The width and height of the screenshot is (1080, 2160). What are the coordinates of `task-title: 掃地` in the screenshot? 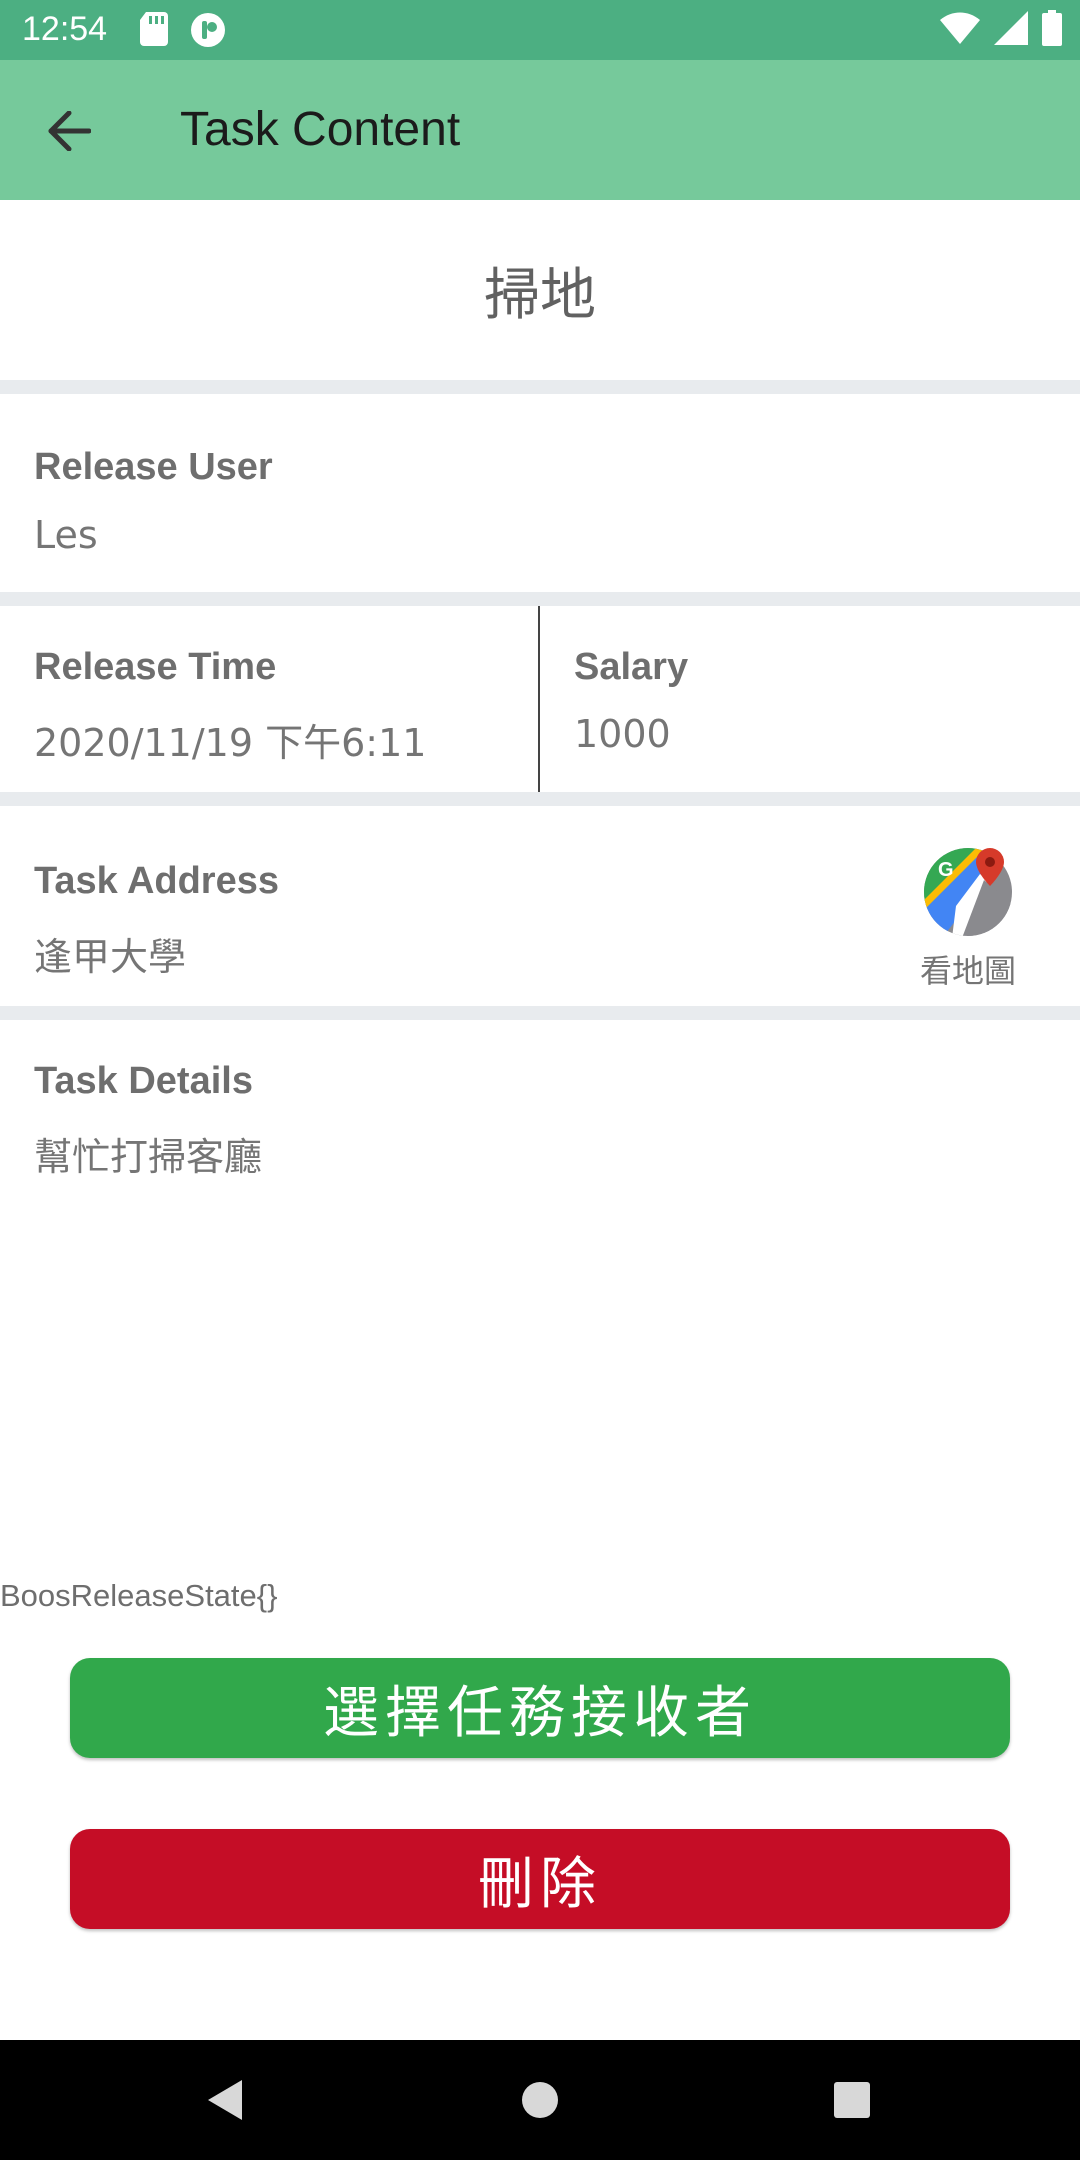 It's located at (540, 295).